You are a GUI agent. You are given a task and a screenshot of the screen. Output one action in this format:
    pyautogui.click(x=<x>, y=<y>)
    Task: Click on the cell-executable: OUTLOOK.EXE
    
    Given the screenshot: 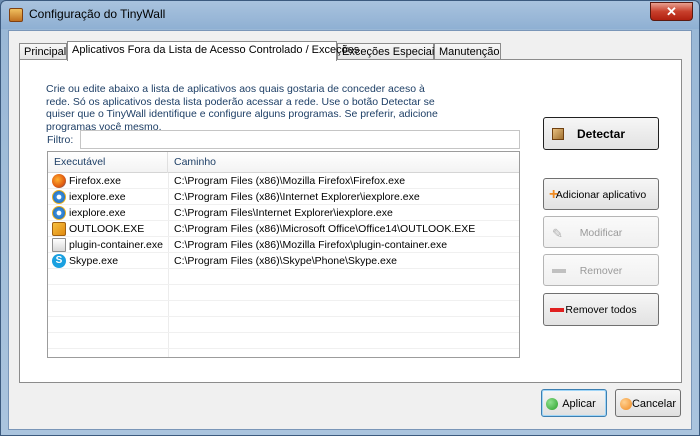 What is the action you would take?
    pyautogui.click(x=107, y=229)
    